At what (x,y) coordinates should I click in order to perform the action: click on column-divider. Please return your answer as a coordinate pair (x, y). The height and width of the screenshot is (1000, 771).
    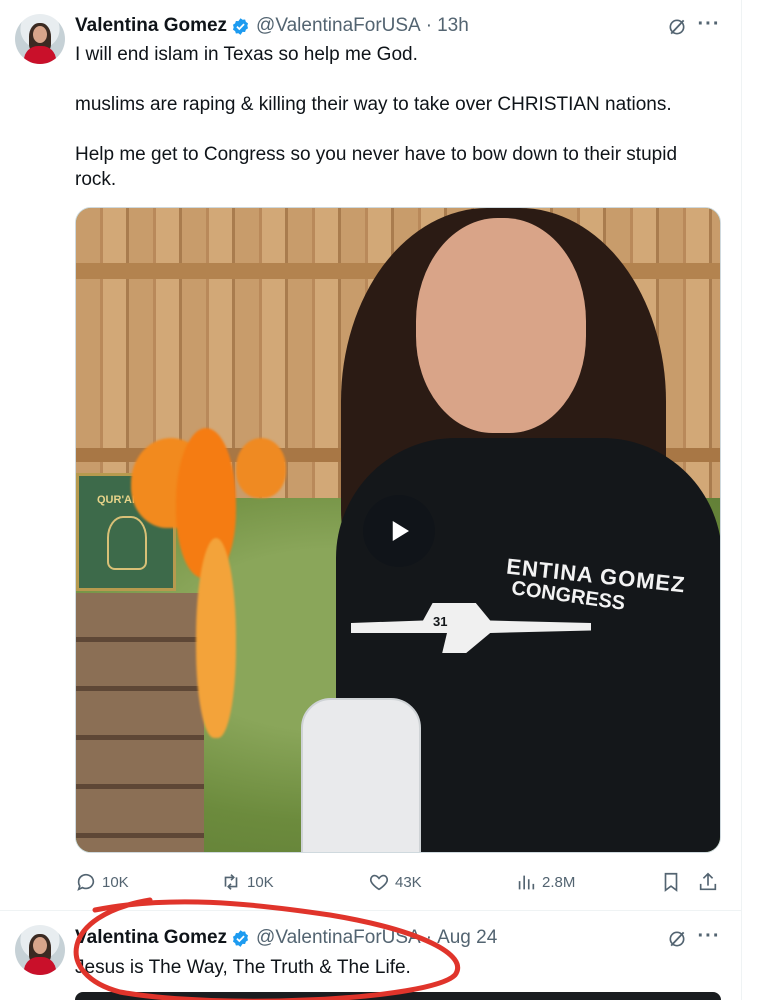
    Looking at the image, I should click on (741, 500).